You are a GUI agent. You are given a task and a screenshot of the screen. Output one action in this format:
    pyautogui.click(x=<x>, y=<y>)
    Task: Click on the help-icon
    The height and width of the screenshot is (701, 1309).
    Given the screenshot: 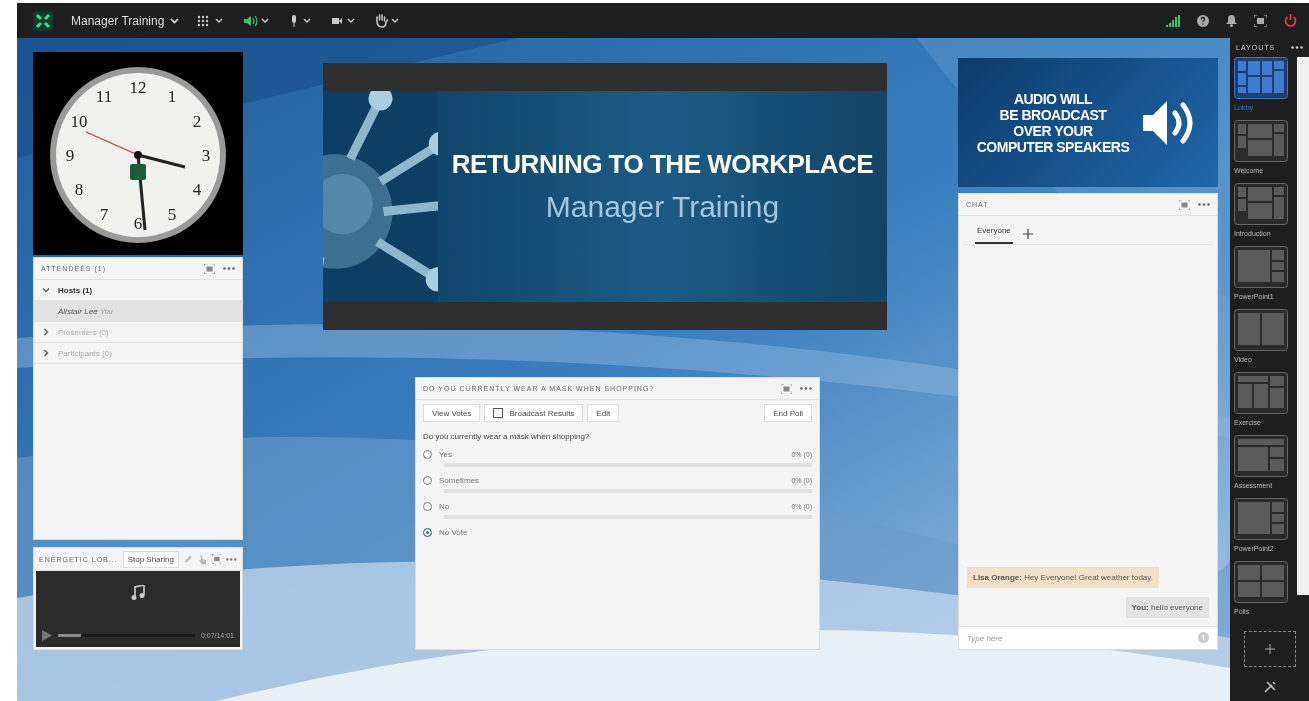 What is the action you would take?
    pyautogui.click(x=1203, y=20)
    